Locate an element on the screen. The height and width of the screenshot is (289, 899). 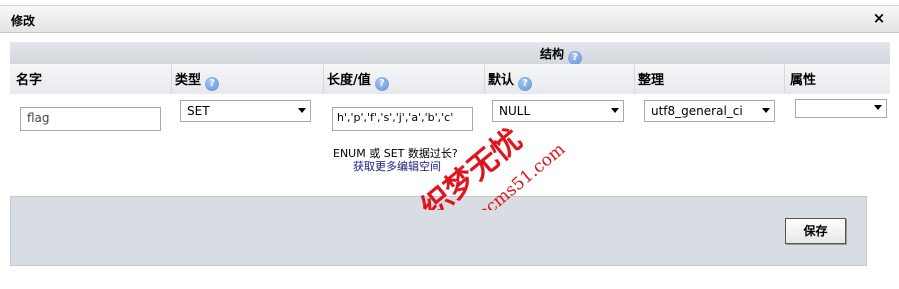
close-icon: × is located at coordinates (879, 18).